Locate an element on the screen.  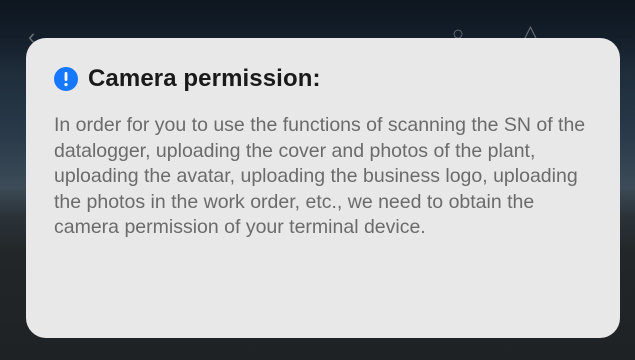
dialog-header: Camera permission: is located at coordinates (322, 79).